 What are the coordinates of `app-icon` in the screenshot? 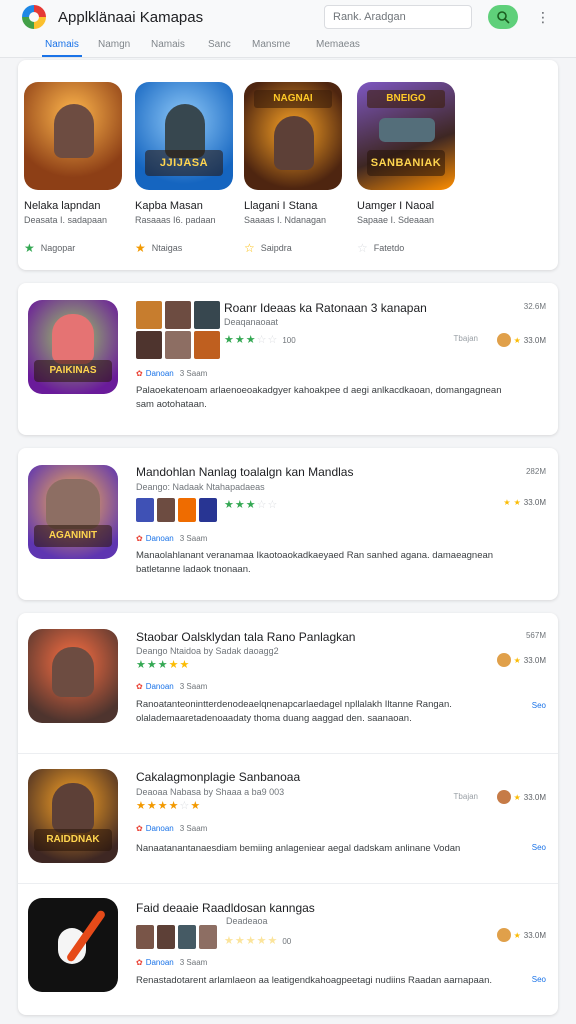 It's located at (73, 136).